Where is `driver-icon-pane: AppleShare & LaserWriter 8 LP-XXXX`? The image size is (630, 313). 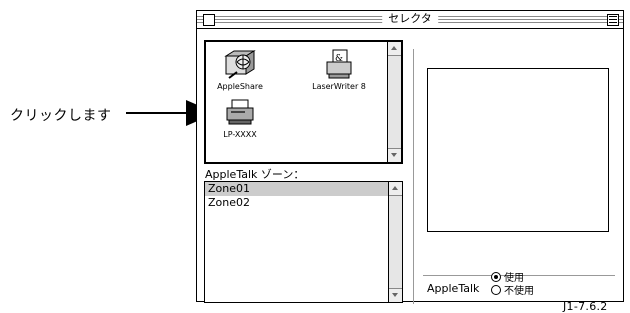
driver-icon-pane: AppleShare & LaserWriter 8 LP-XXXX is located at coordinates (303, 102).